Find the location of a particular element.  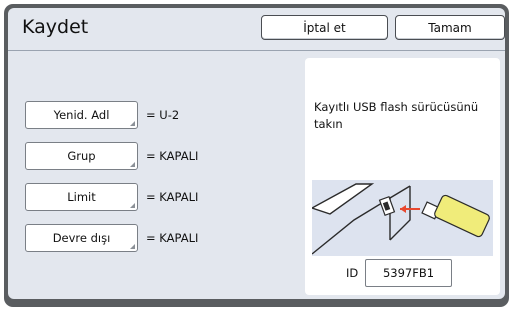

usb-instruction-text: Kayıtlı USB flash sürücüsünü takın is located at coordinates (396, 115).